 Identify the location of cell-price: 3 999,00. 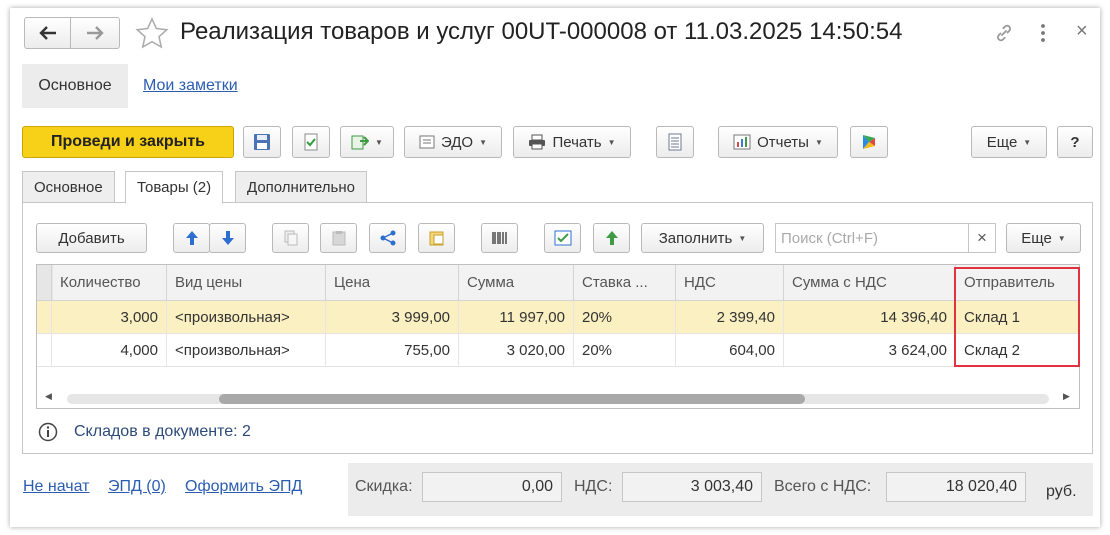
(391, 317).